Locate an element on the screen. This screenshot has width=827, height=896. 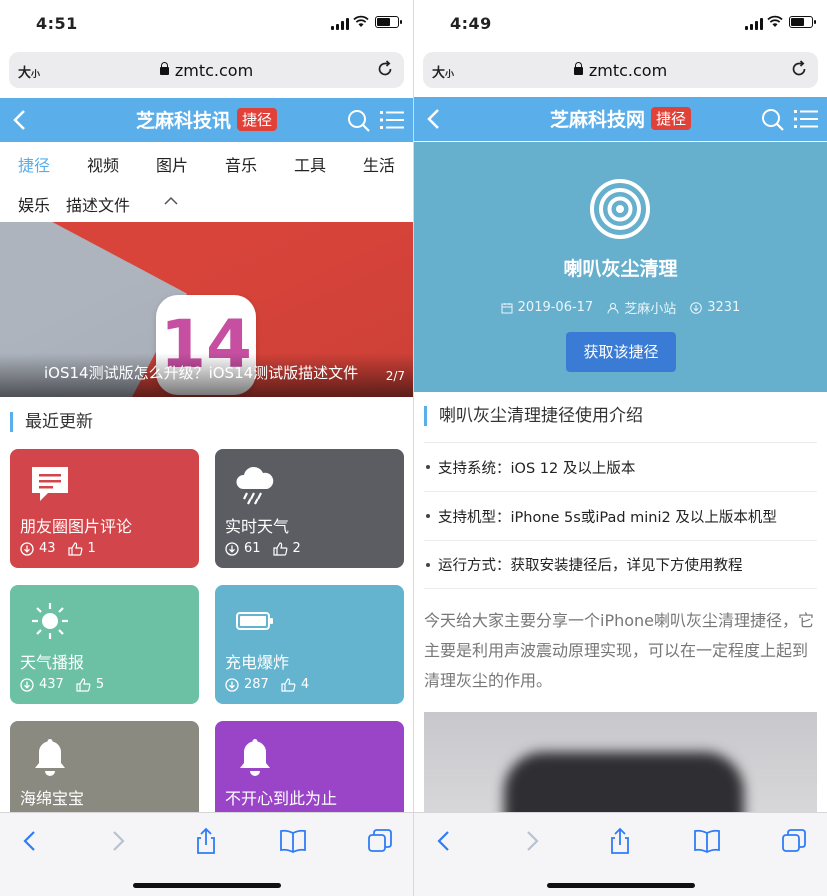
lock-icon is located at coordinates (578, 68).